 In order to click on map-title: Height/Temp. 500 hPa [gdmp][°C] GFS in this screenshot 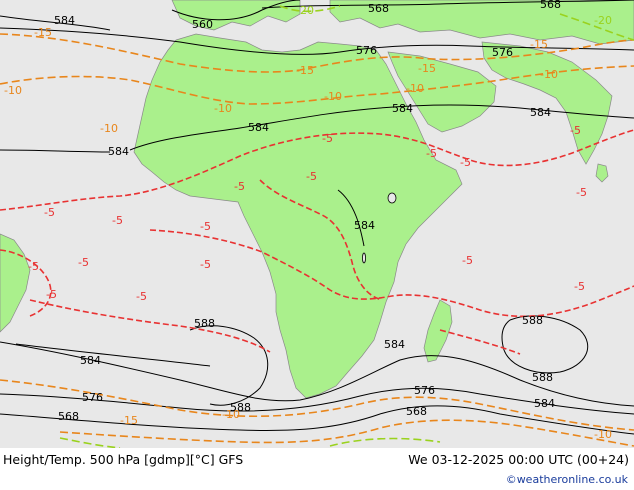, I will do `click(123, 459)`.